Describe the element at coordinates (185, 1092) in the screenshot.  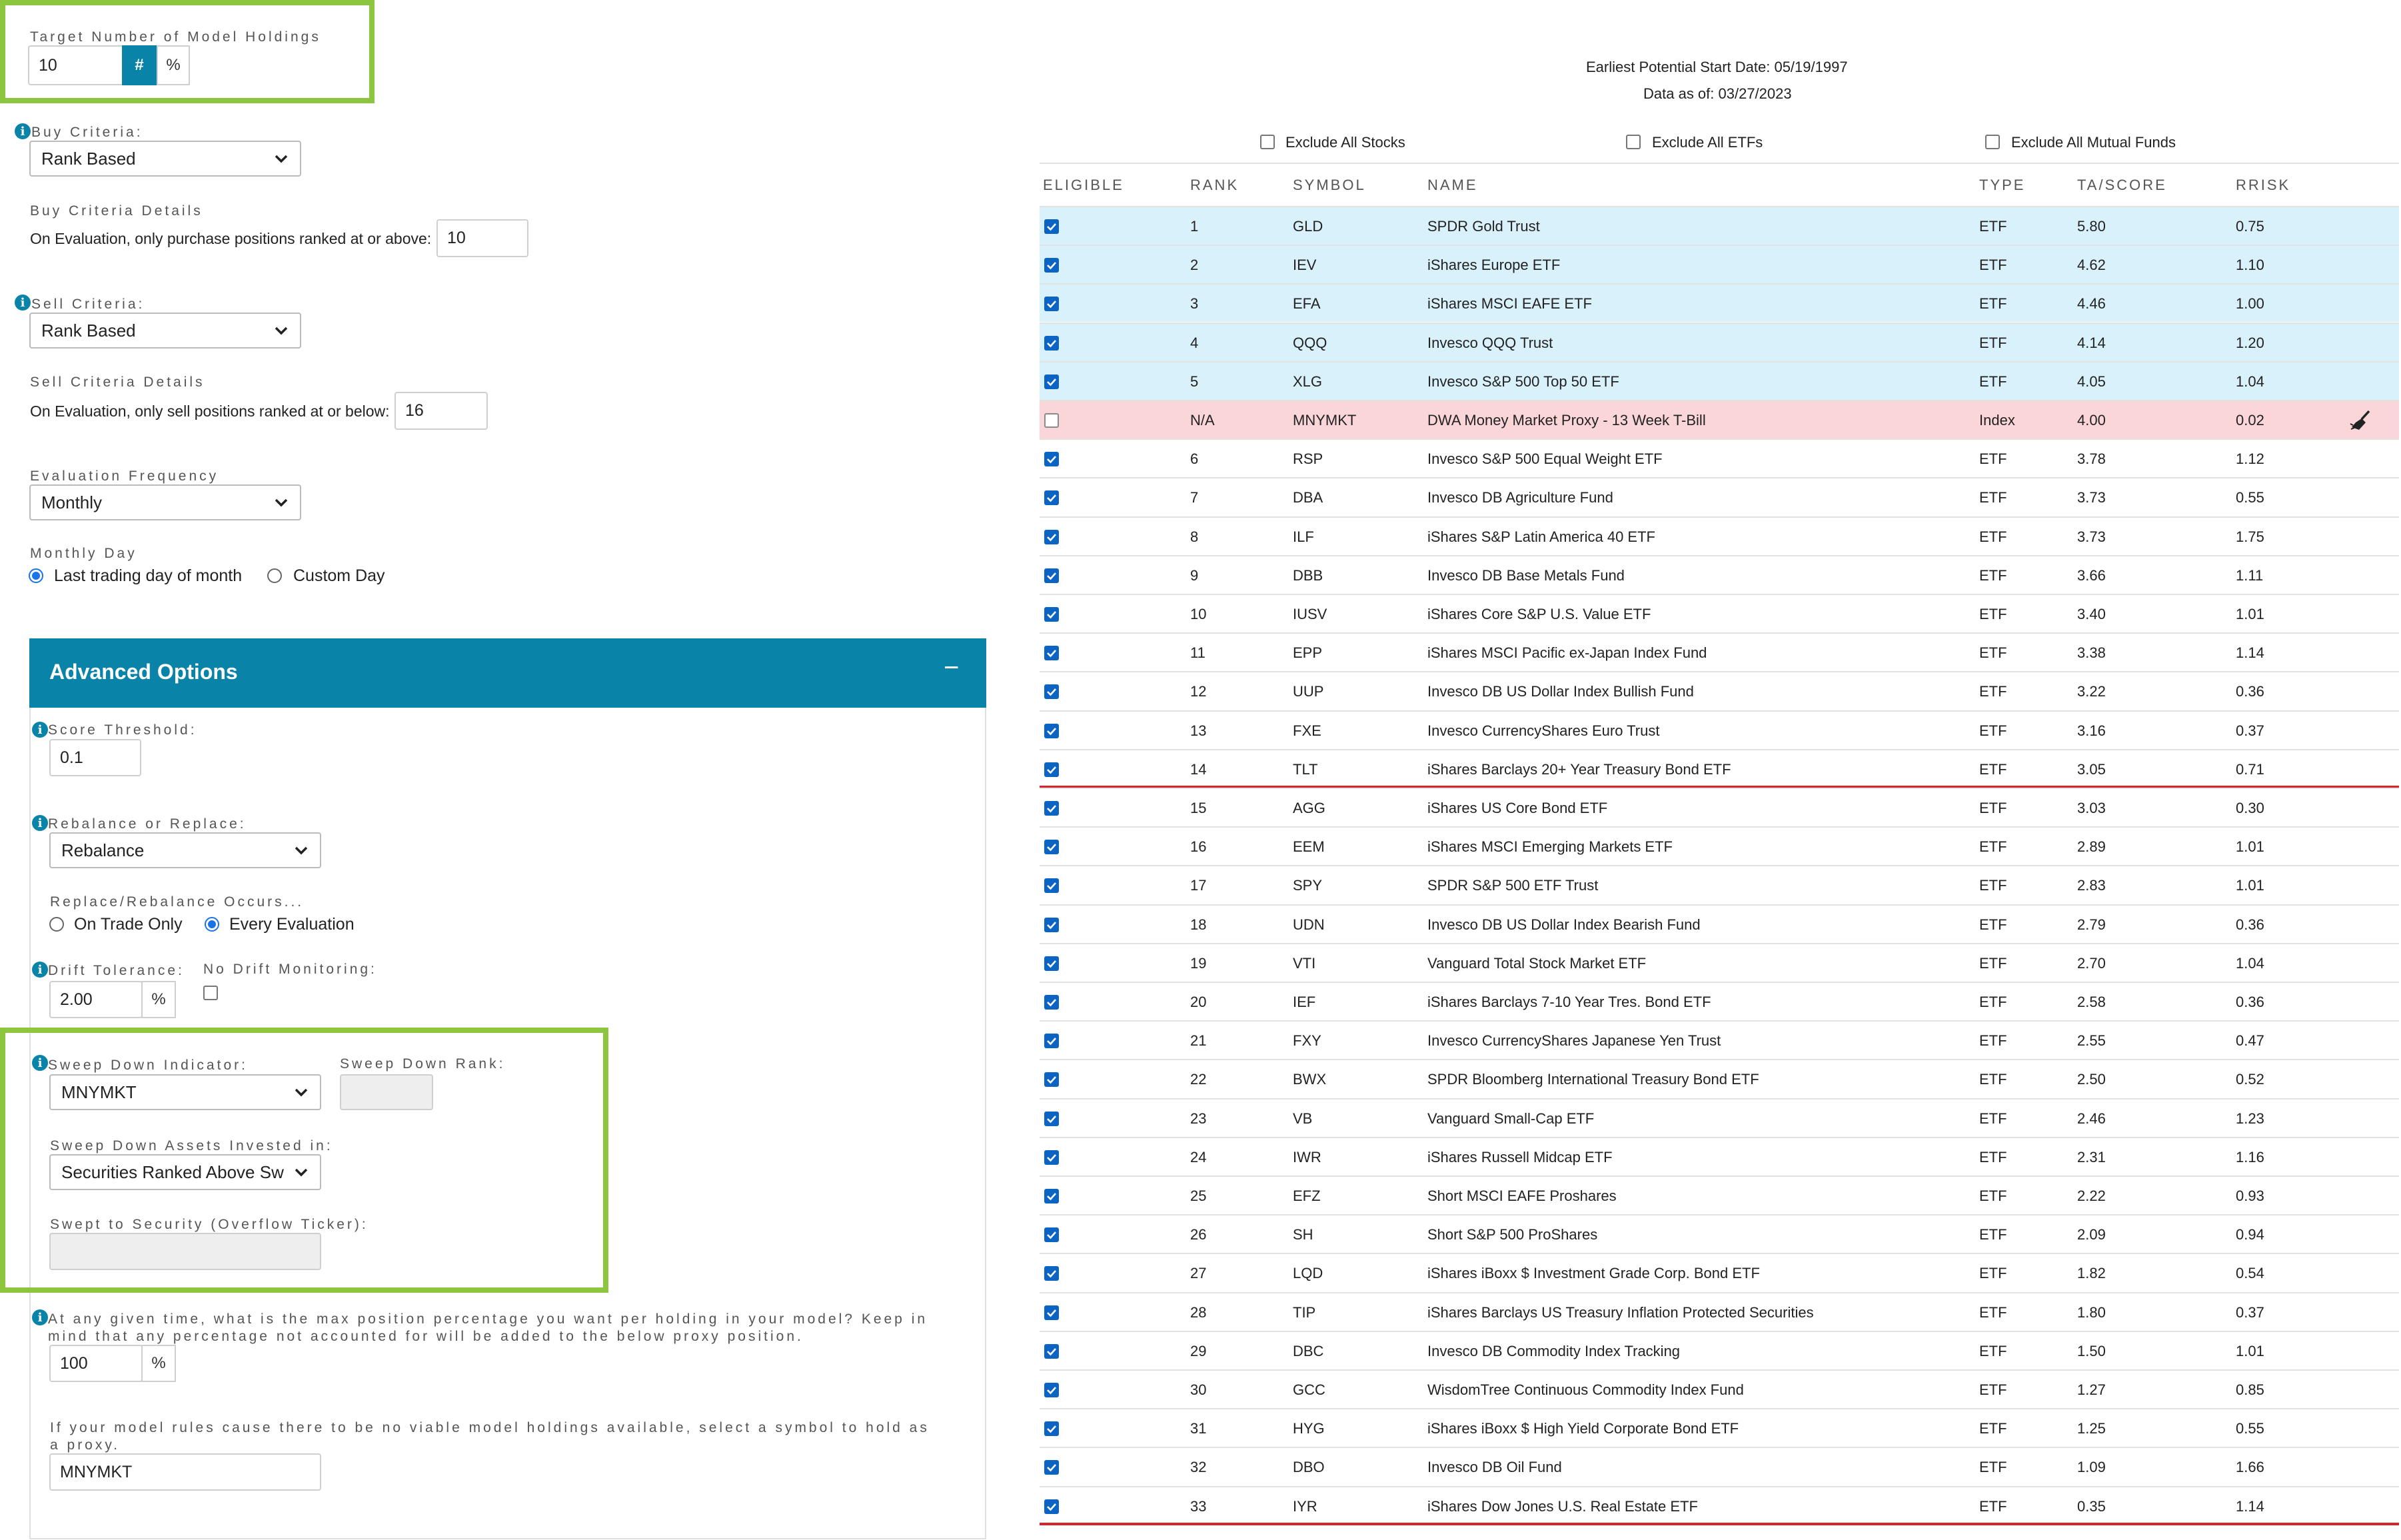
I see `sweep-indicator-select: MNYMKT` at that location.